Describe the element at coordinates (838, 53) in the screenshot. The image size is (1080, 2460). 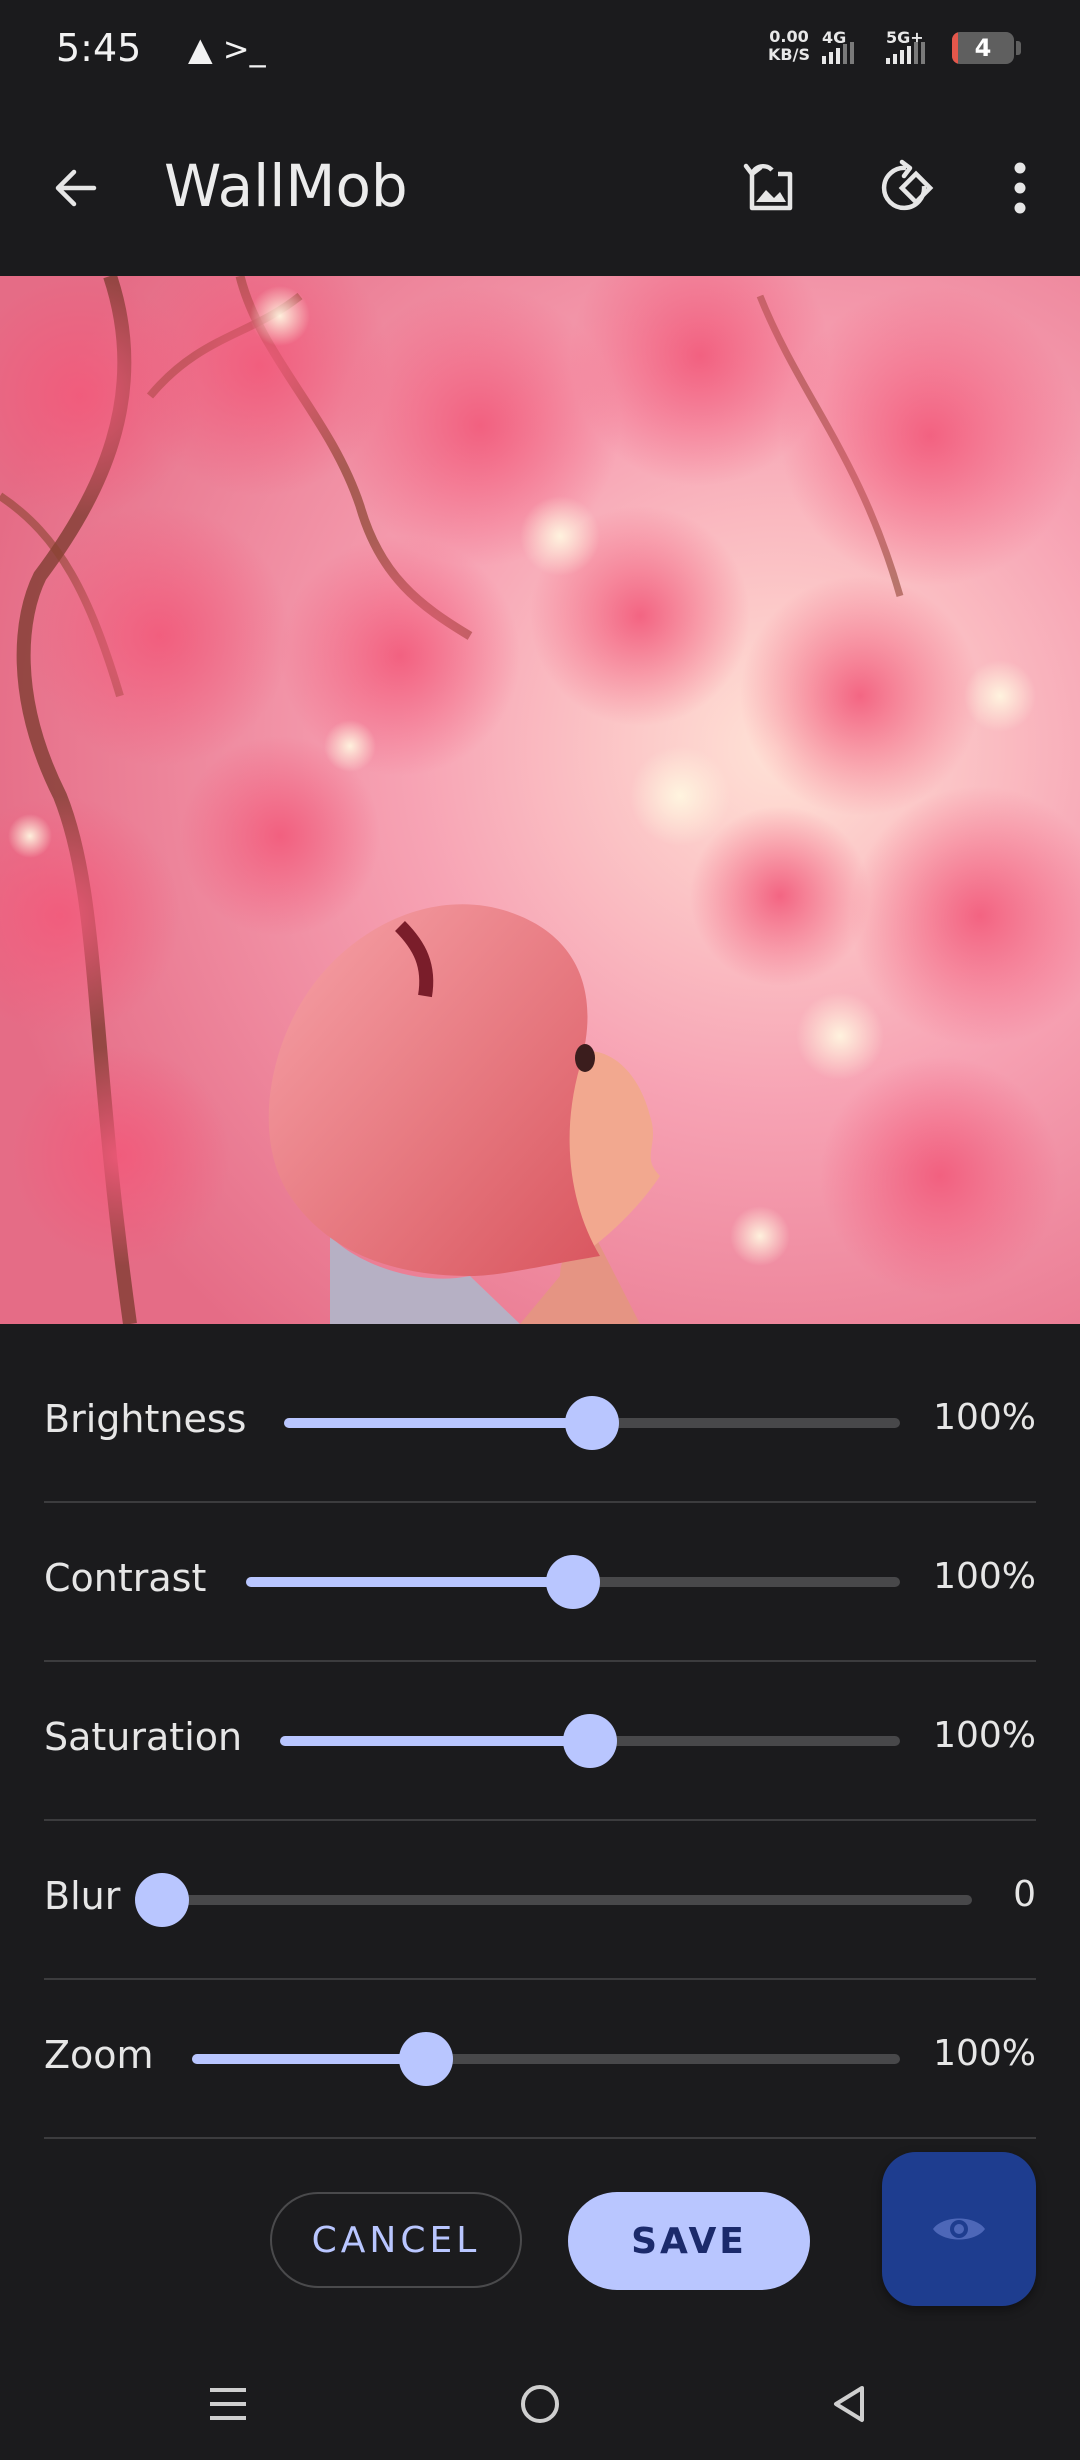
I see `signal-1-icon` at that location.